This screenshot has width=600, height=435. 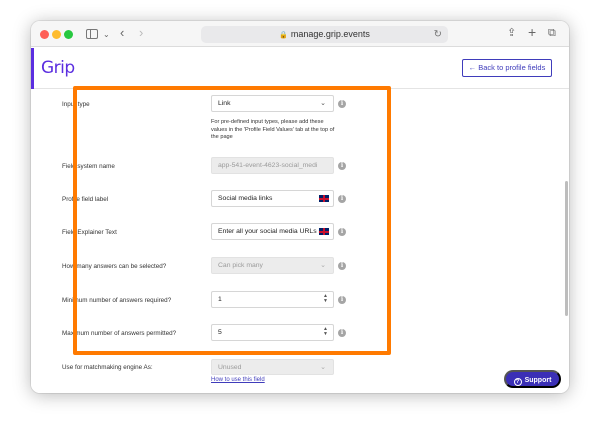 What do you see at coordinates (88, 166) in the screenshot?
I see `field-system-name-label: Field system name` at bounding box center [88, 166].